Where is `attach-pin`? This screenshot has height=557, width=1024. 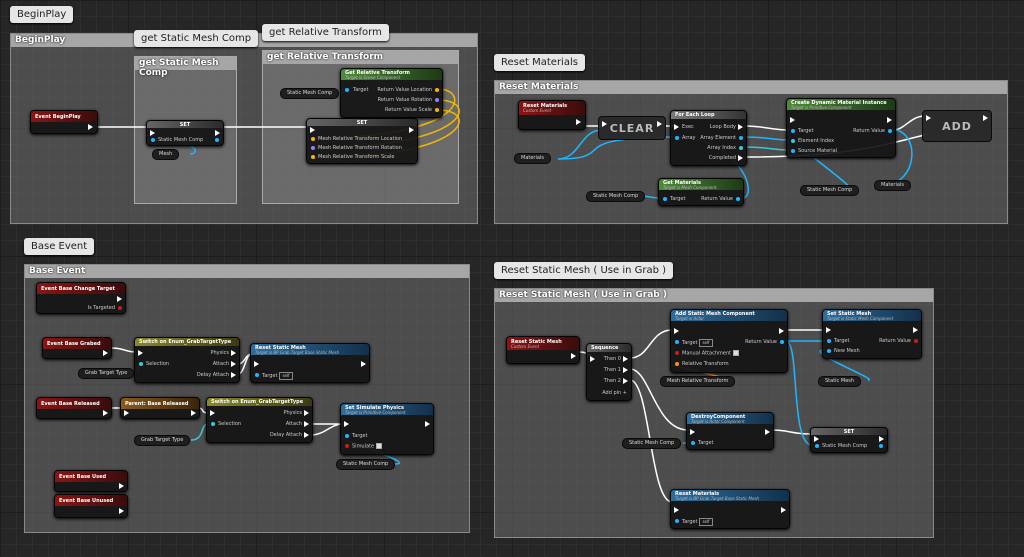
attach-pin is located at coordinates (306, 424).